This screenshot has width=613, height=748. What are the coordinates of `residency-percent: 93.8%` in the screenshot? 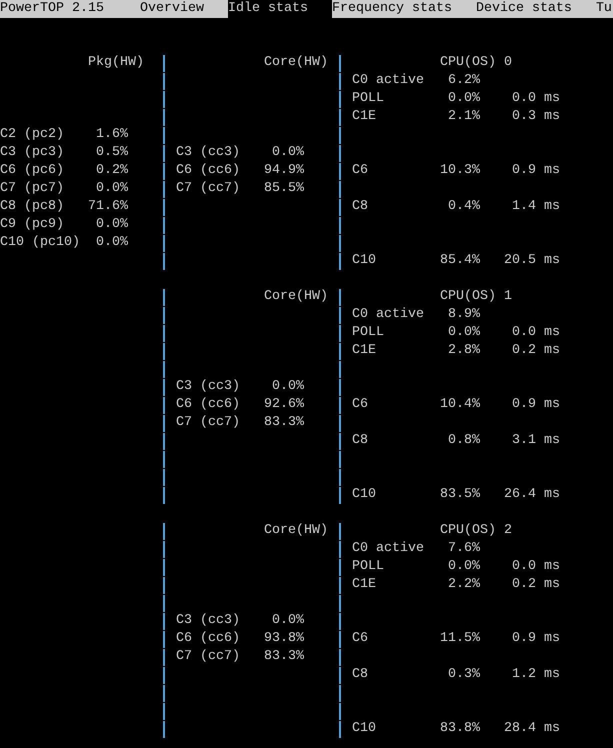 It's located at (284, 639).